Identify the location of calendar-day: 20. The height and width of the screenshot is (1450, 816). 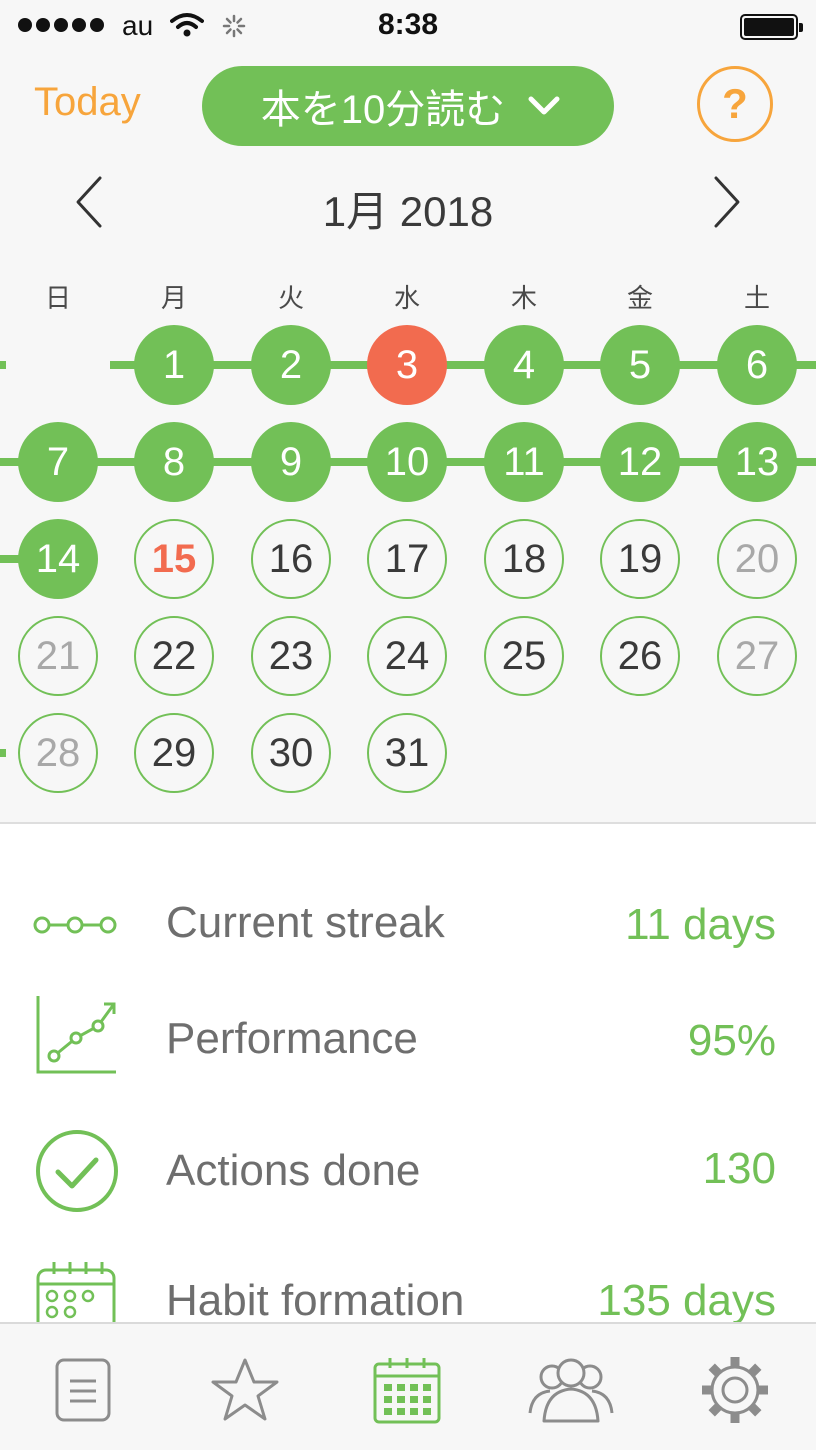
(757, 559).